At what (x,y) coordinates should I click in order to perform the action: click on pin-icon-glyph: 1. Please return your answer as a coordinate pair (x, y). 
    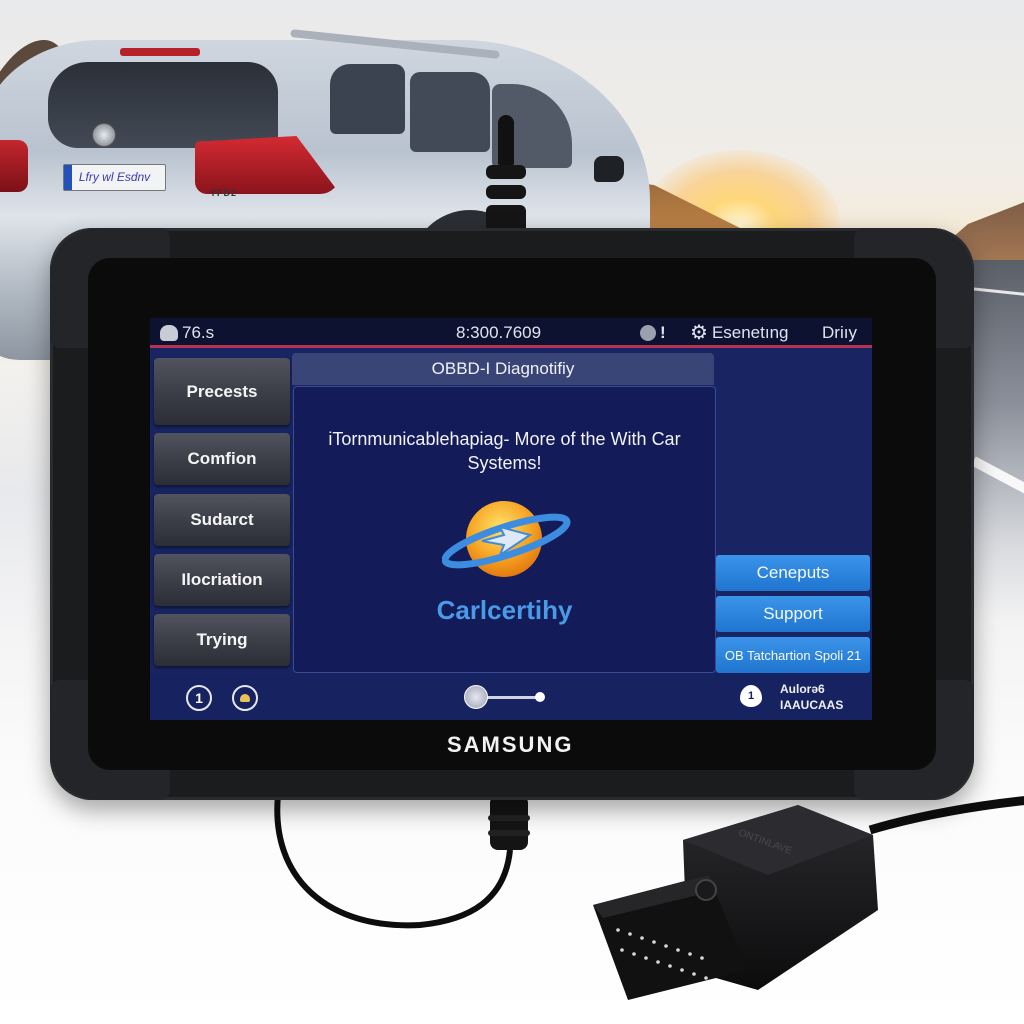
    Looking at the image, I should click on (751, 696).